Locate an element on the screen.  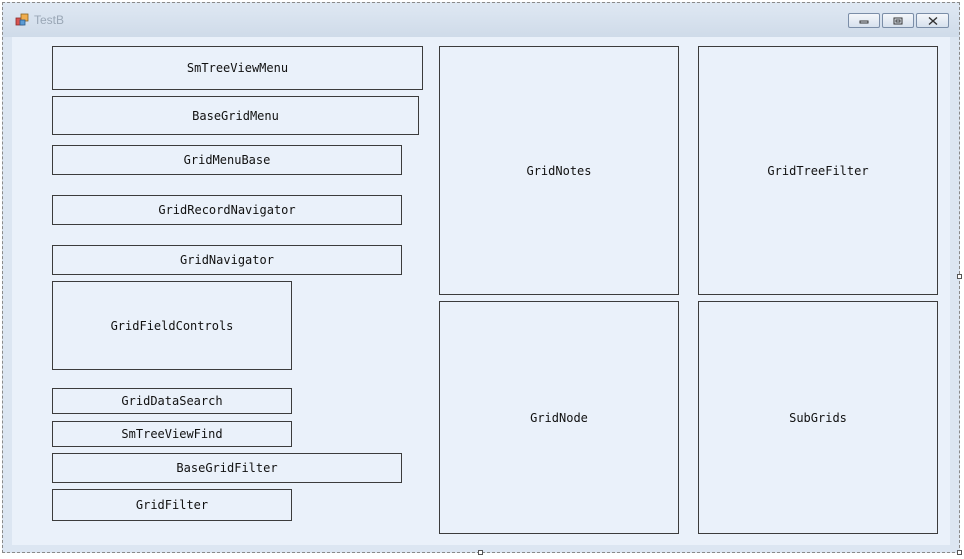
grid-menu-base-control: GridMenuBase is located at coordinates (227, 160).